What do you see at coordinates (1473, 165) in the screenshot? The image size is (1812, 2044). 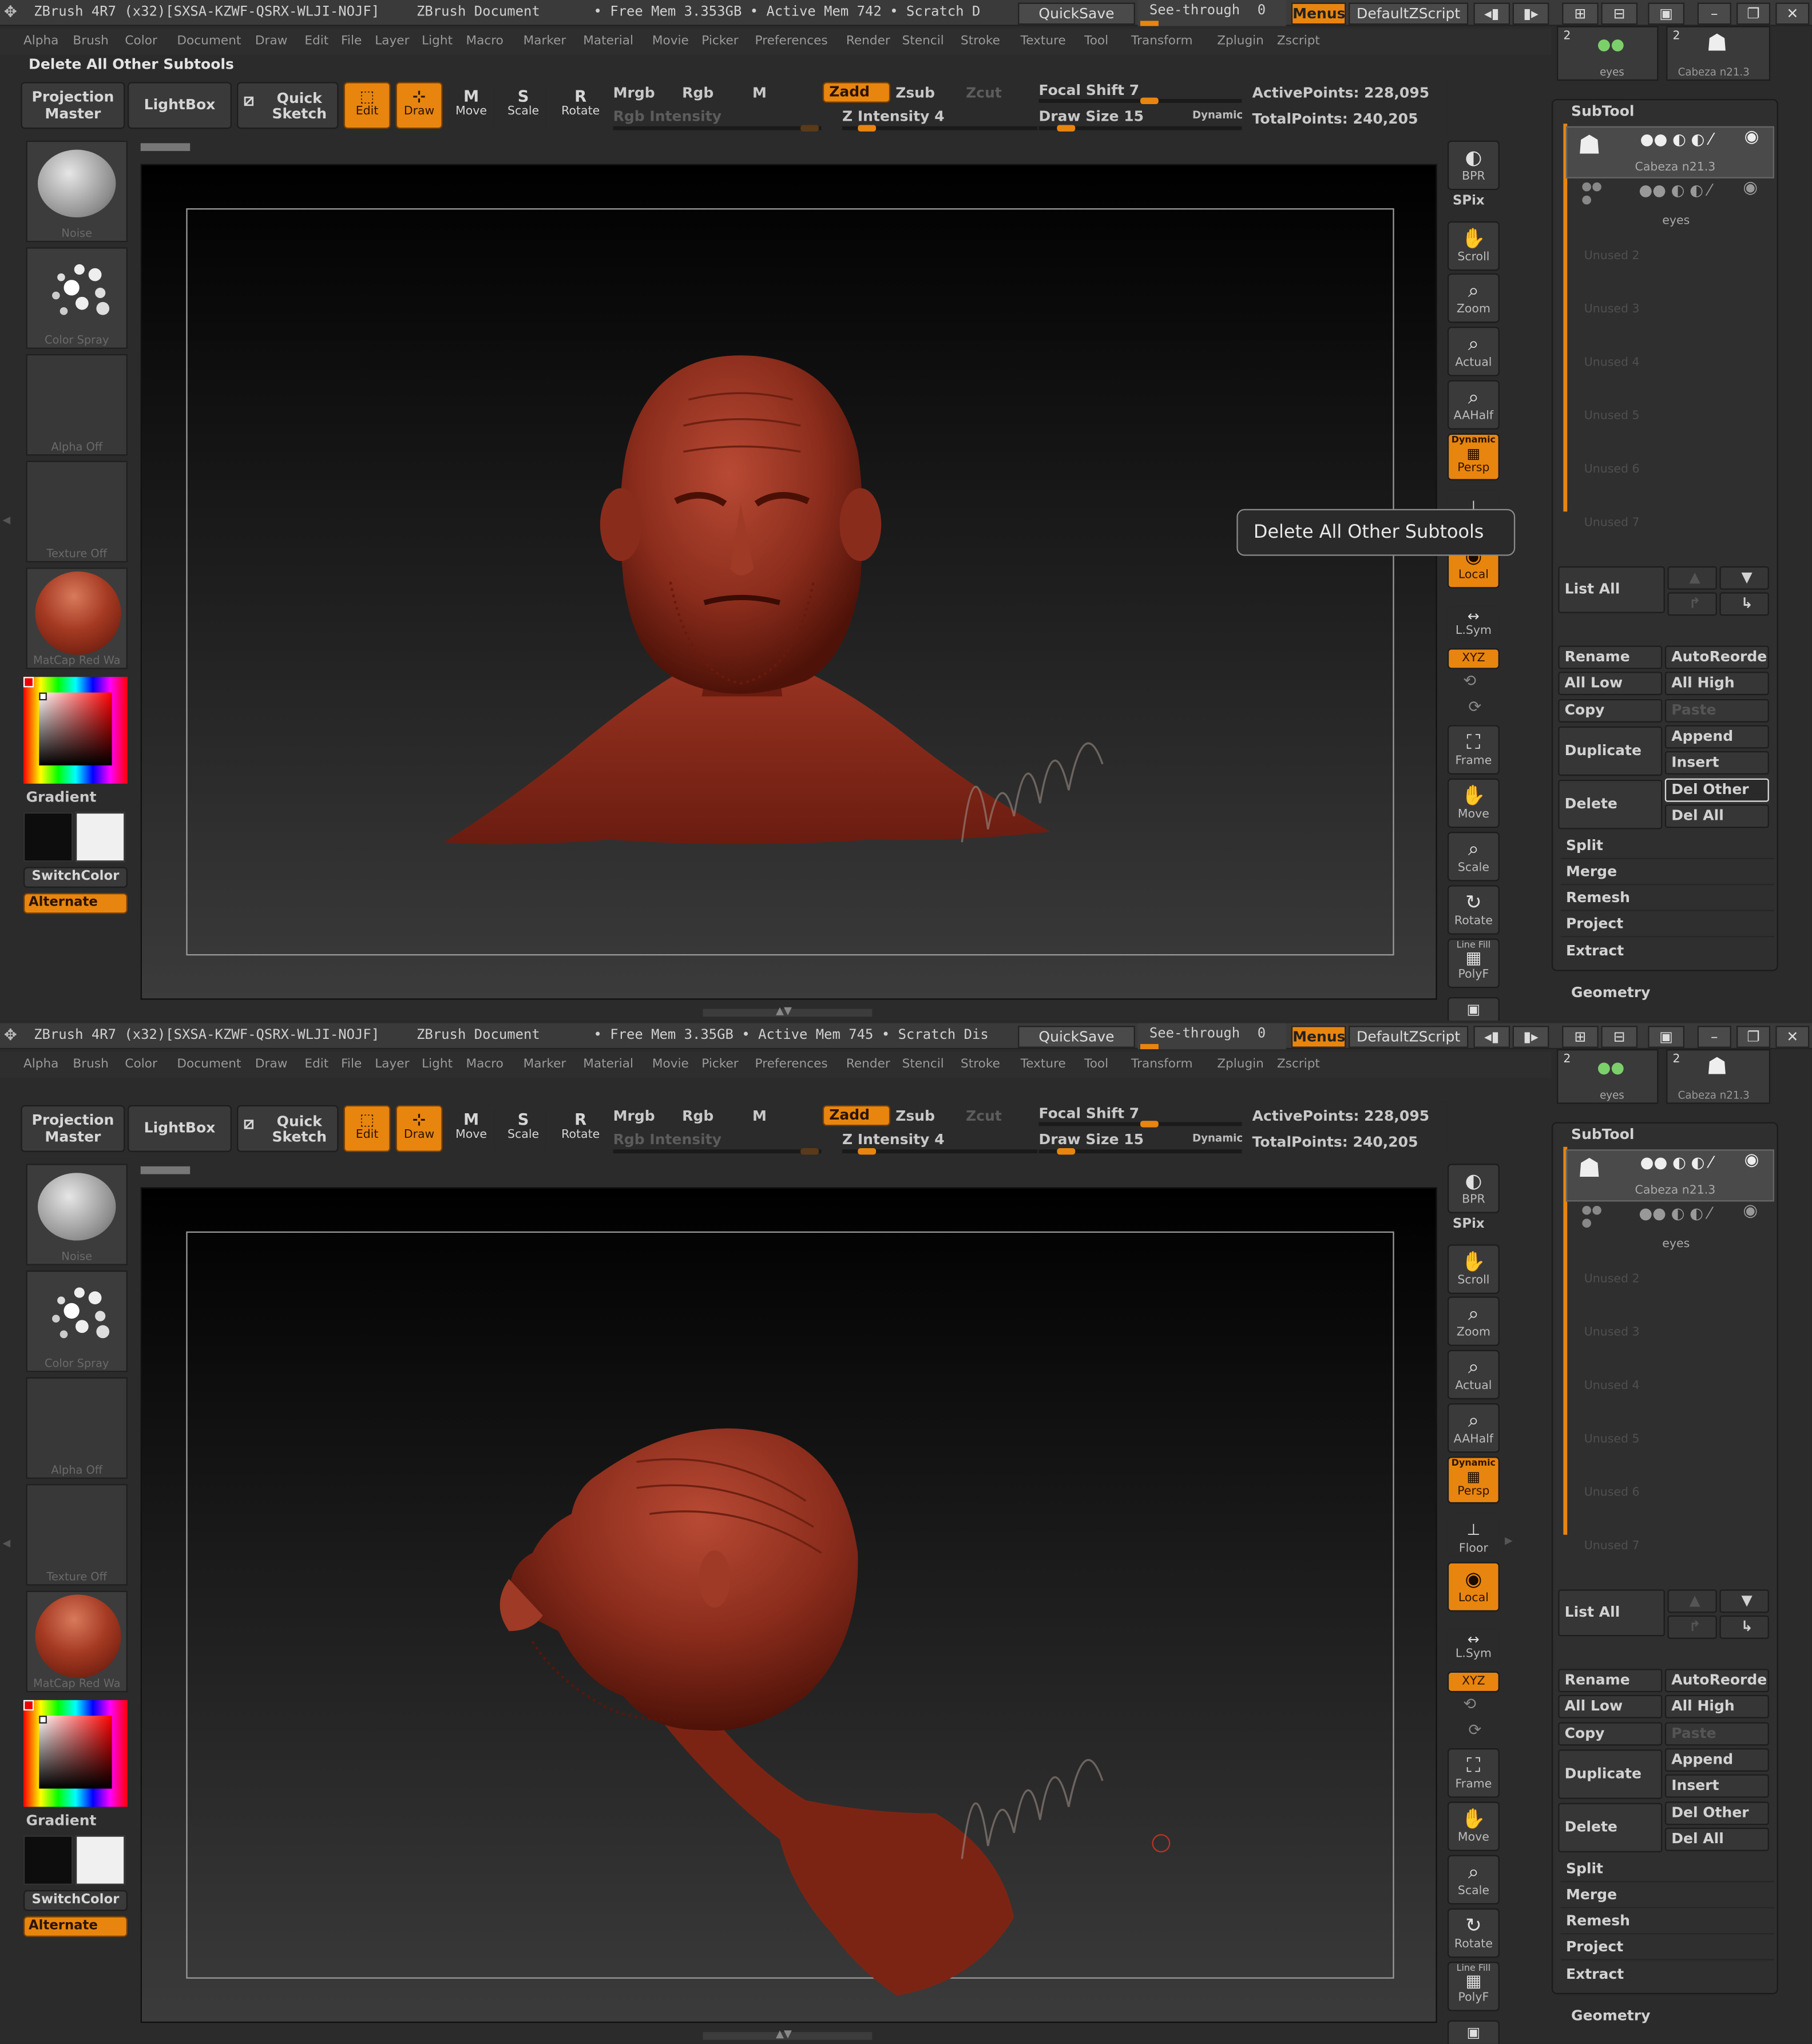 I see `bpr-button: ◐ BPR` at bounding box center [1473, 165].